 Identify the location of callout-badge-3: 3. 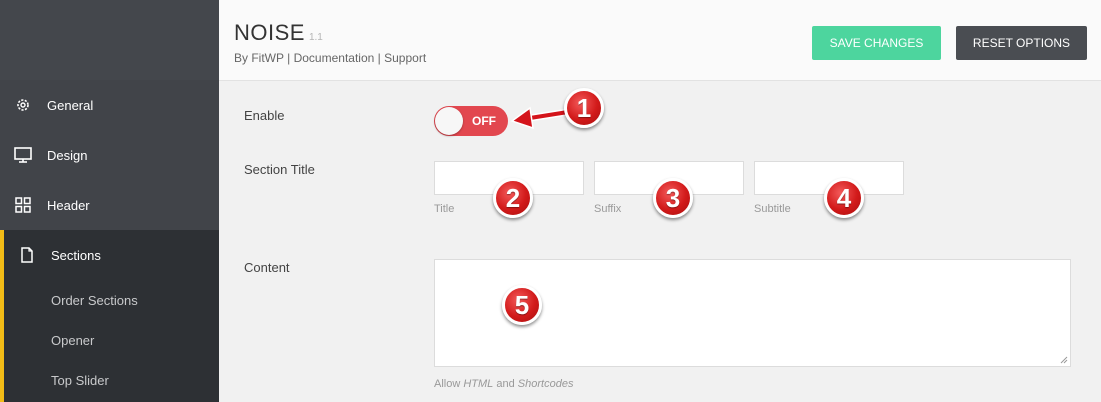
(673, 198).